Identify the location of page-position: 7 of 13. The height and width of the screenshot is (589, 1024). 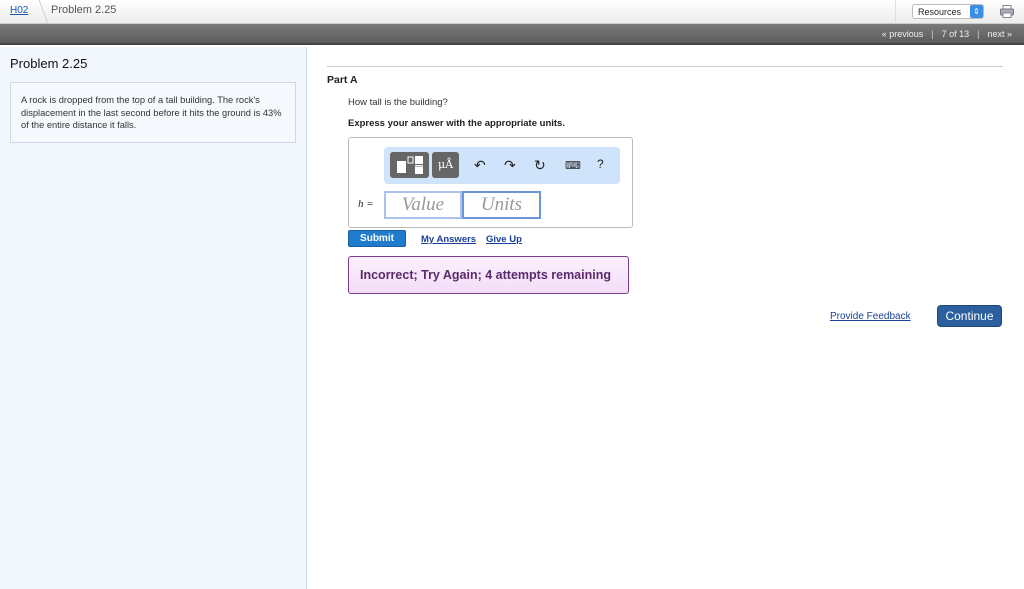
(955, 34).